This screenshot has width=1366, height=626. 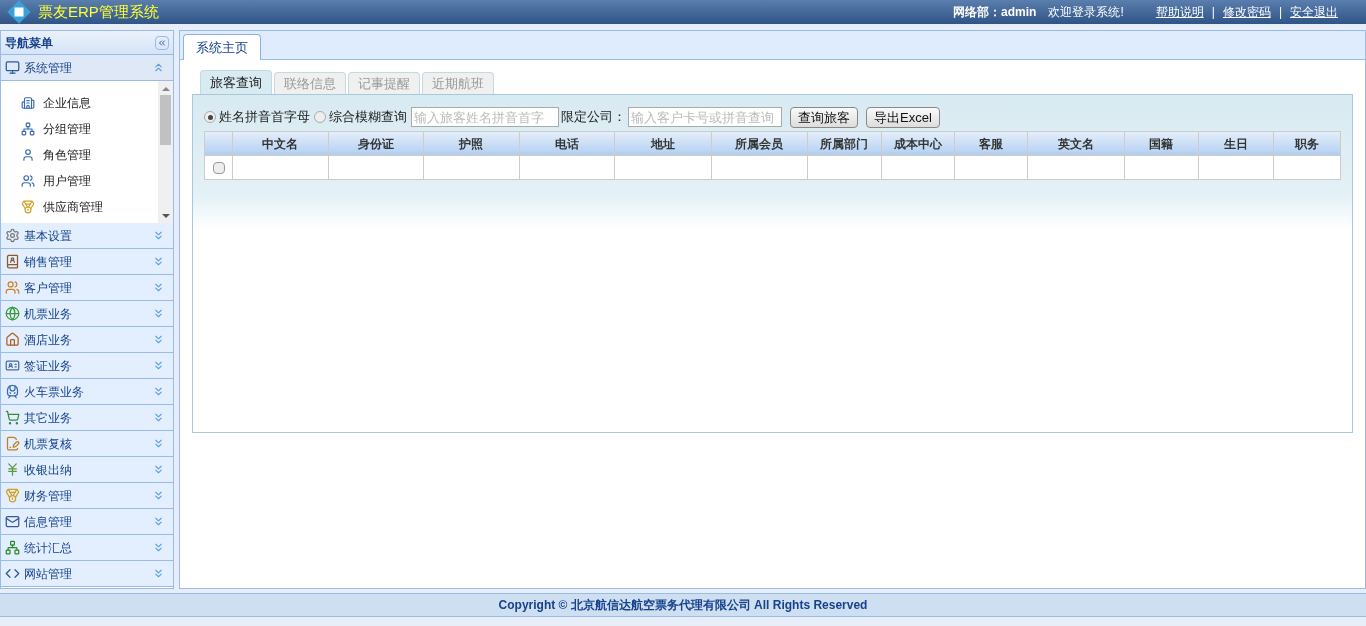 I want to click on edit-icon, so click(x=12, y=443).